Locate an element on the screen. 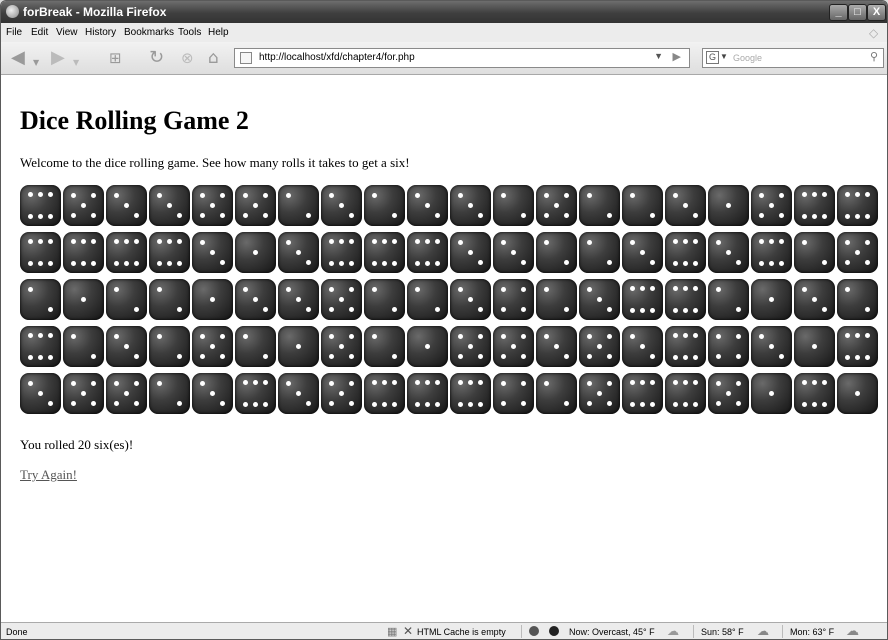  cache-x-icon: ✕ is located at coordinates (408, 631).